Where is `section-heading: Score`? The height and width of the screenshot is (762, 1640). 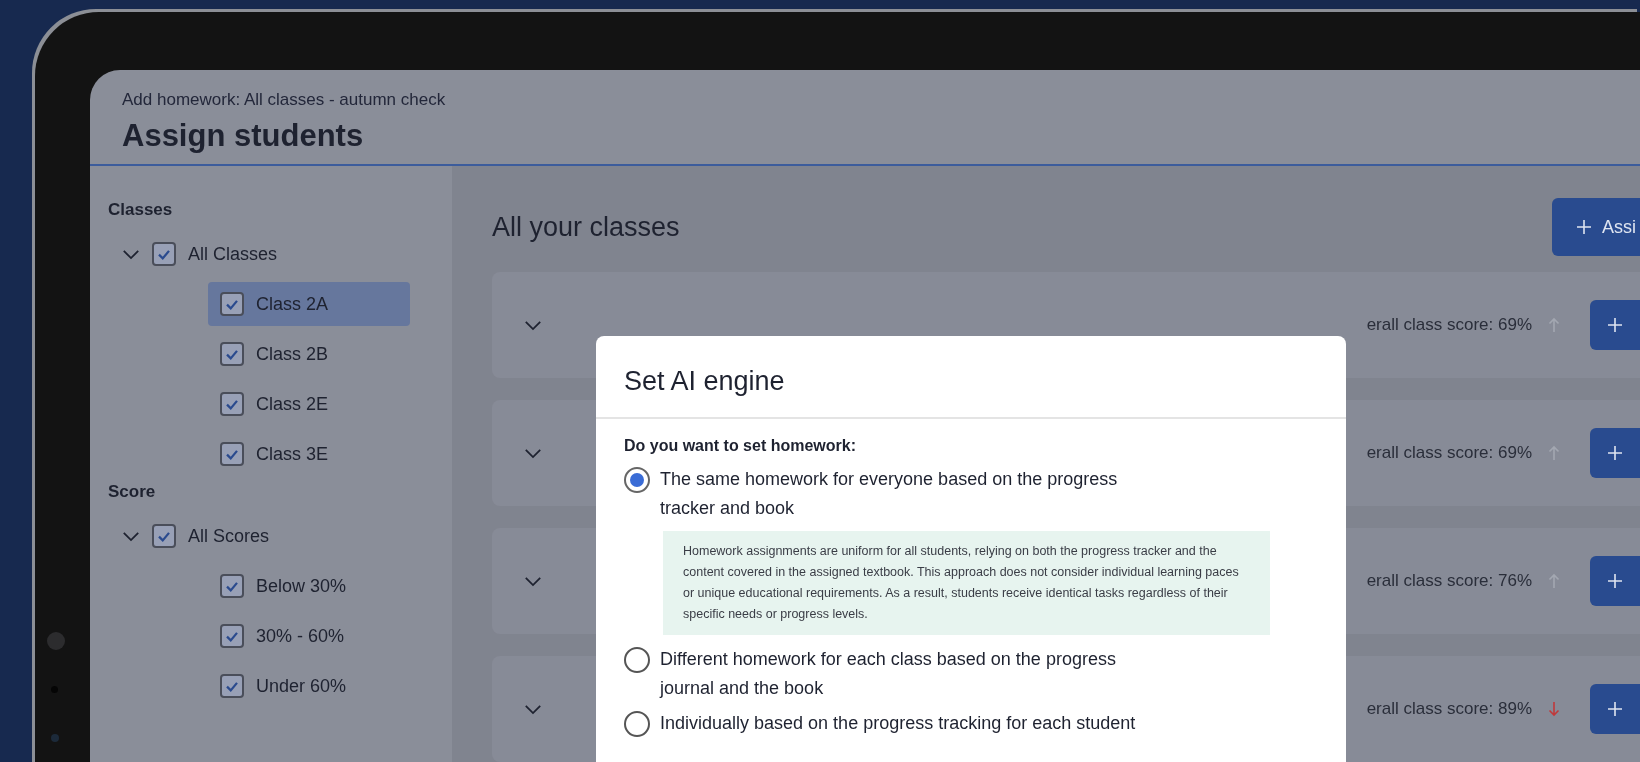
section-heading: Score is located at coordinates (132, 492).